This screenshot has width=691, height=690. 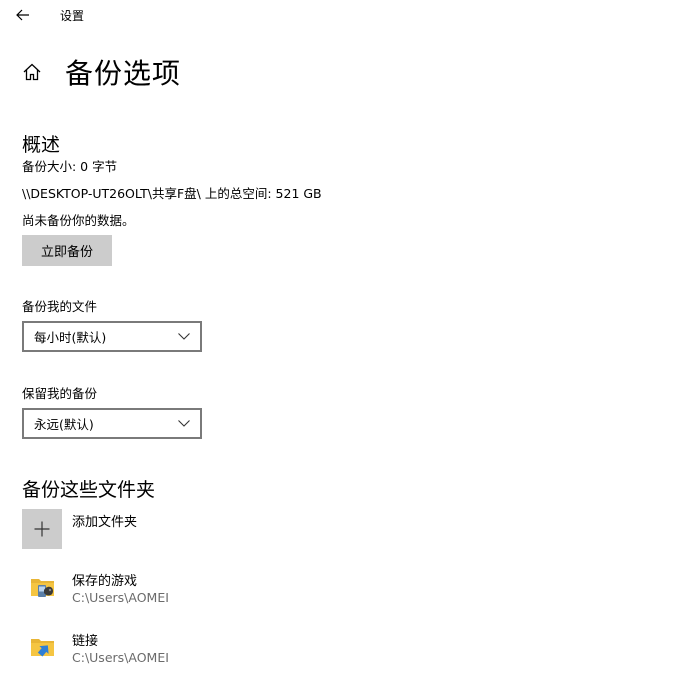 I want to click on page-title: 备份选项, so click(x=123, y=73).